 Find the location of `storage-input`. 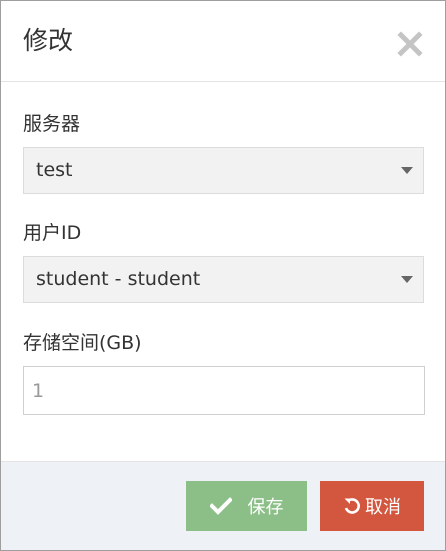

storage-input is located at coordinates (224, 390).